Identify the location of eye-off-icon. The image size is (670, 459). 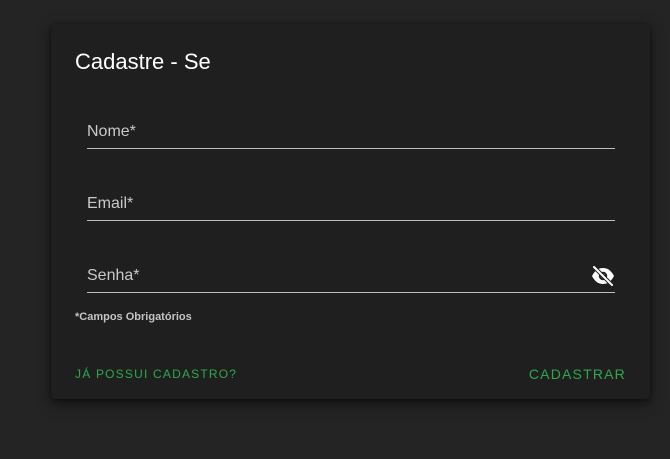
(603, 276).